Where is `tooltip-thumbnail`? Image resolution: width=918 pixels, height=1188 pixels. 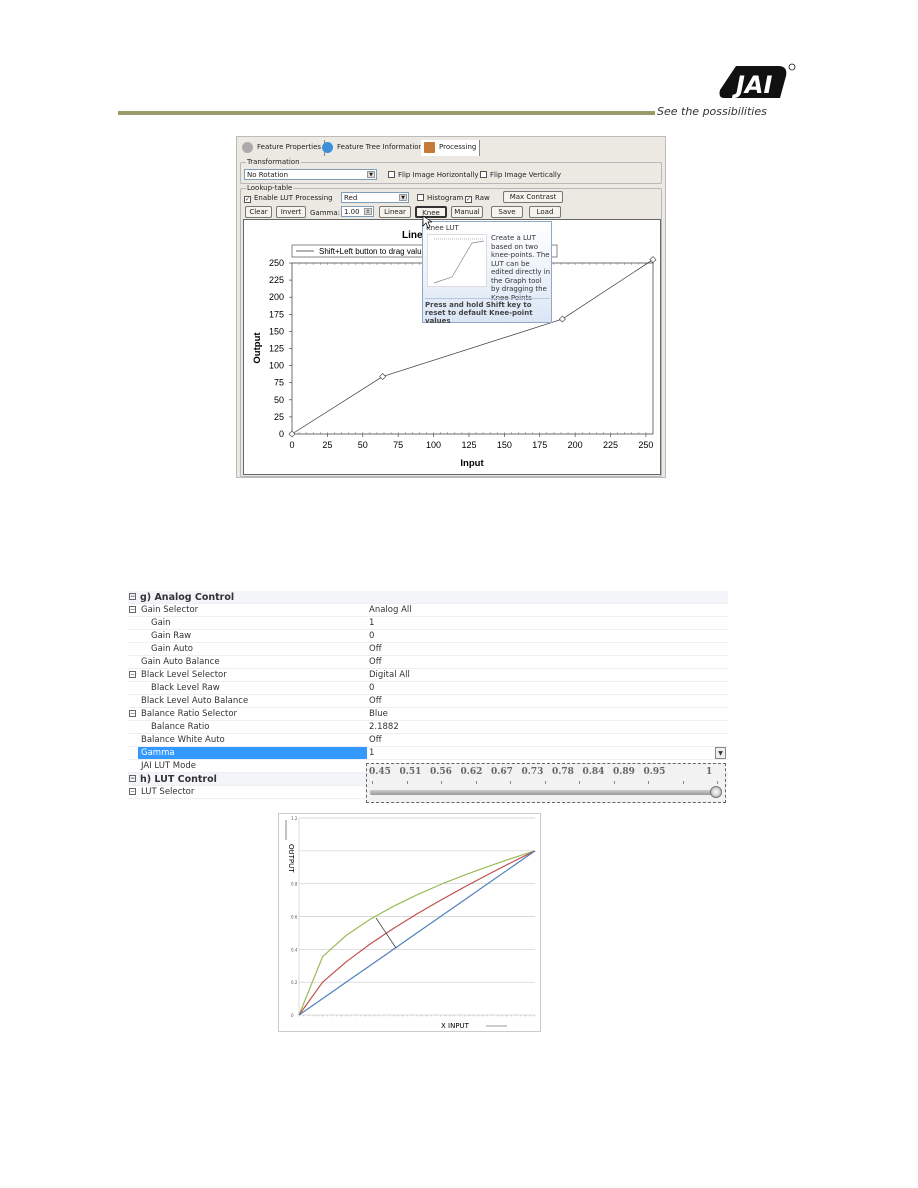
tooltip-thumbnail is located at coordinates (457, 260).